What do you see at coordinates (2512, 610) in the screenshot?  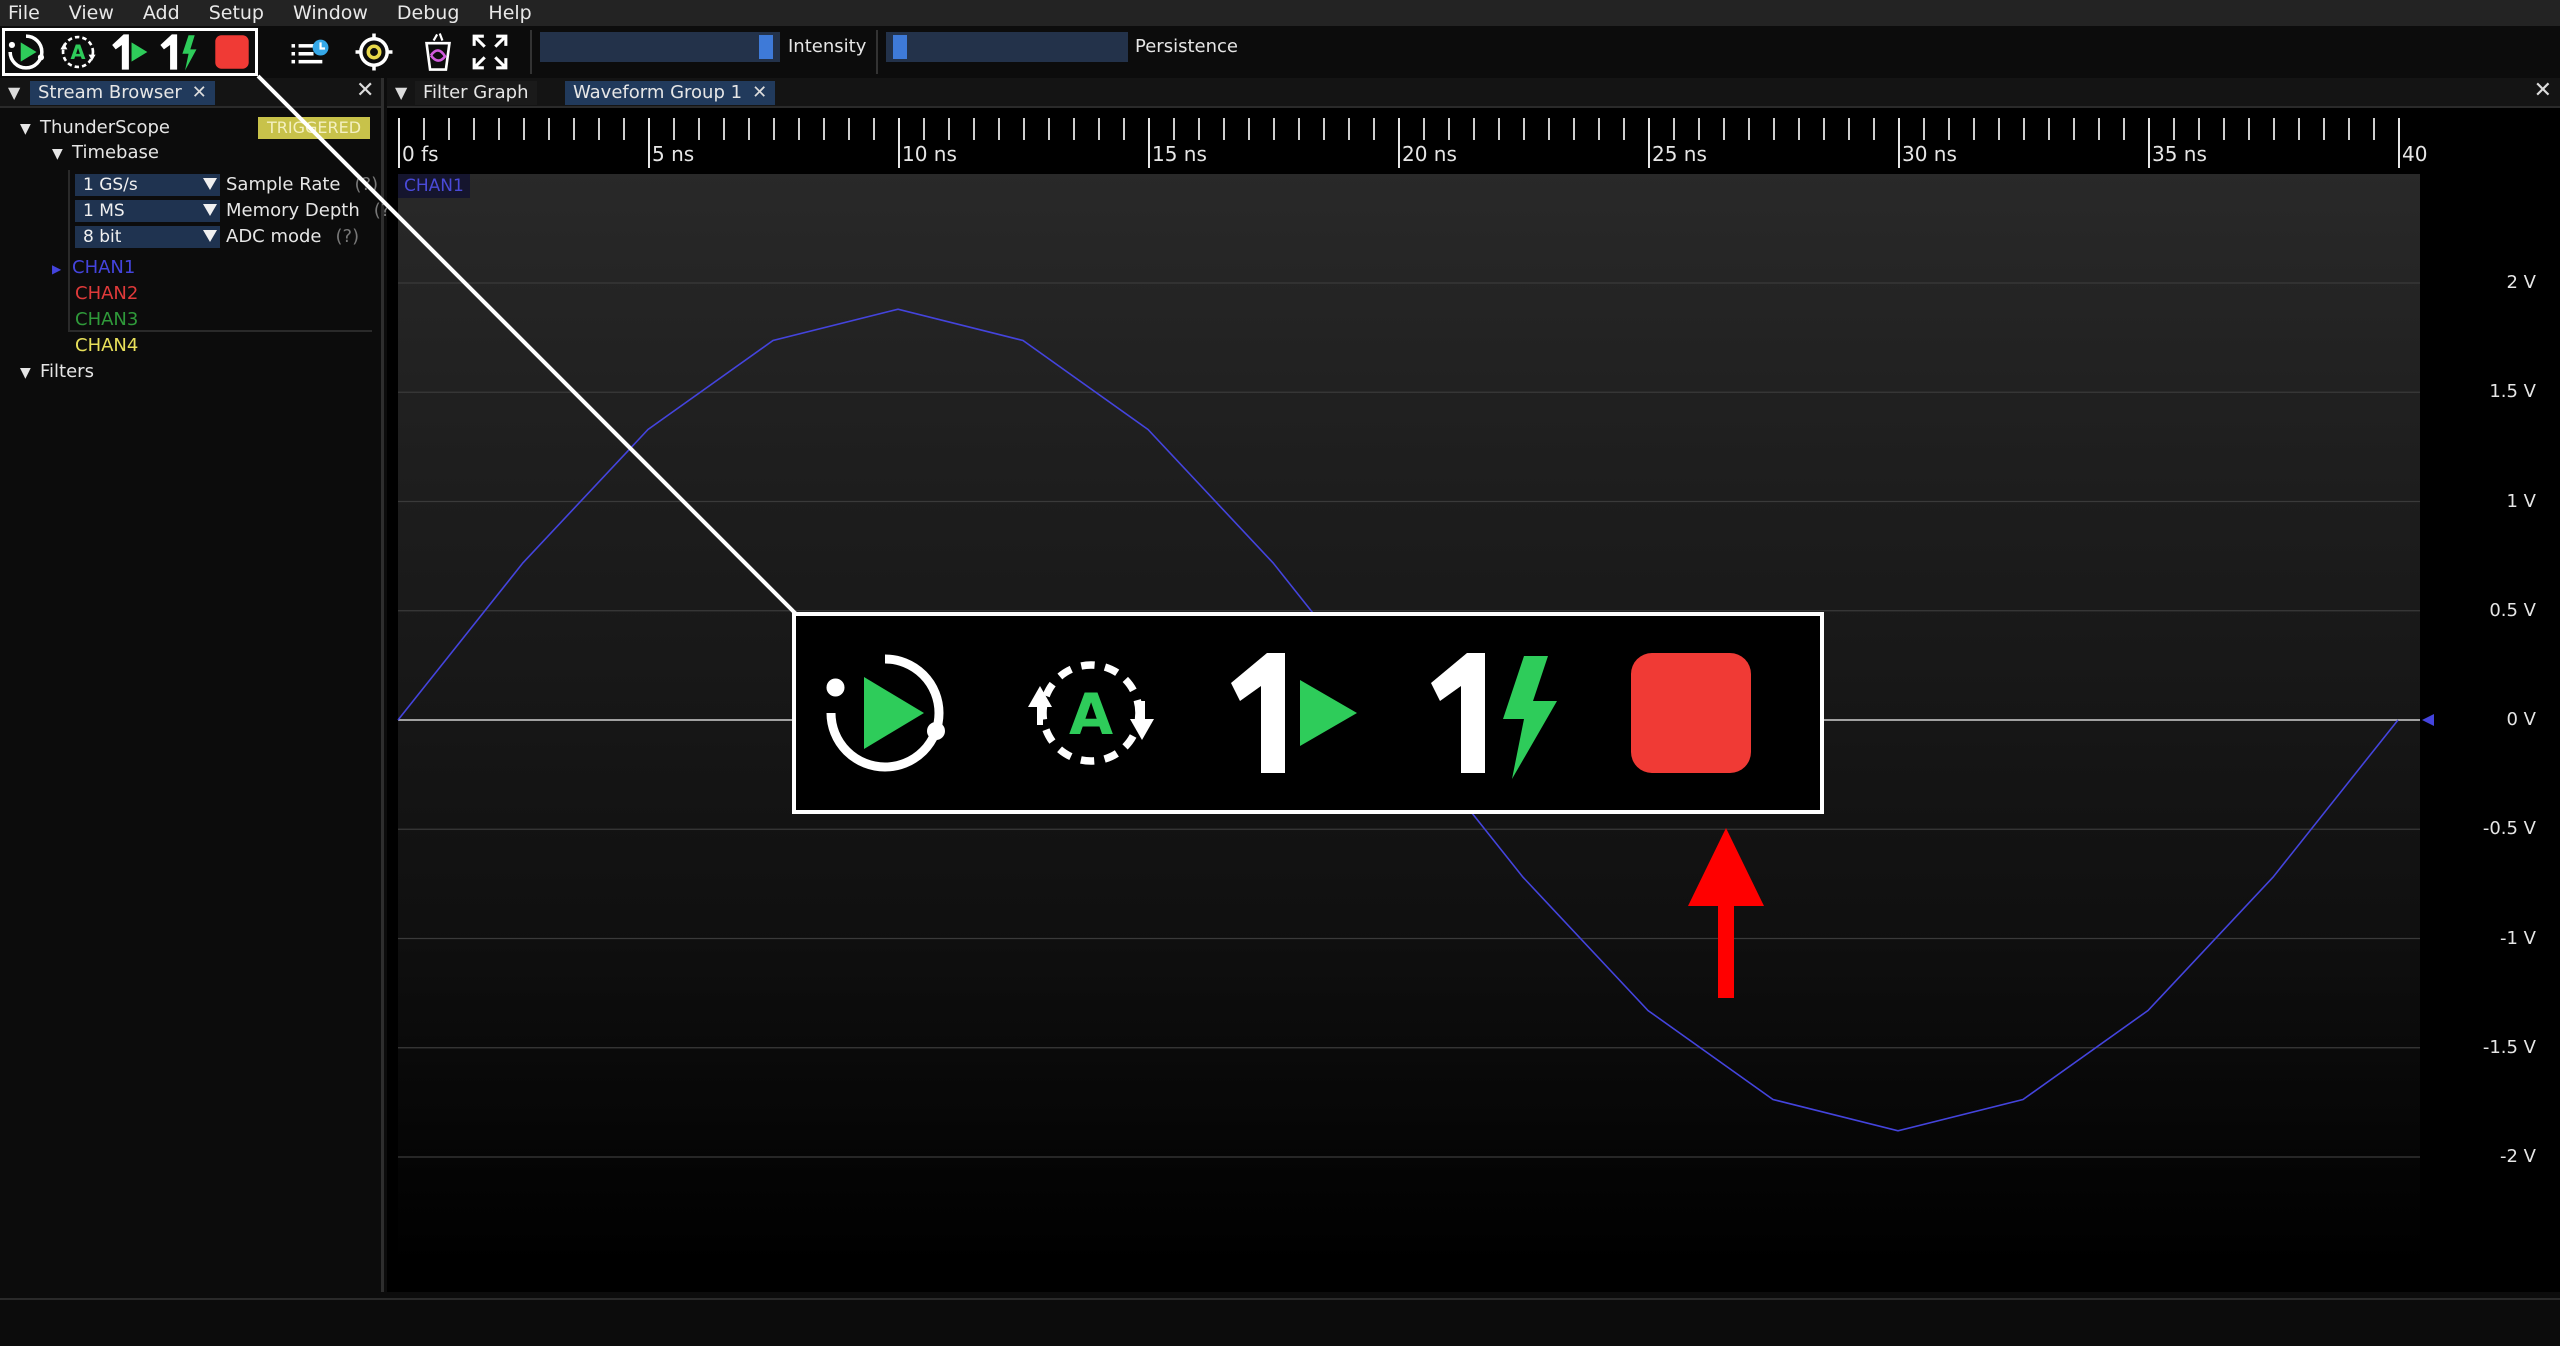 I see `voltage-tick-label: 0.5 V` at bounding box center [2512, 610].